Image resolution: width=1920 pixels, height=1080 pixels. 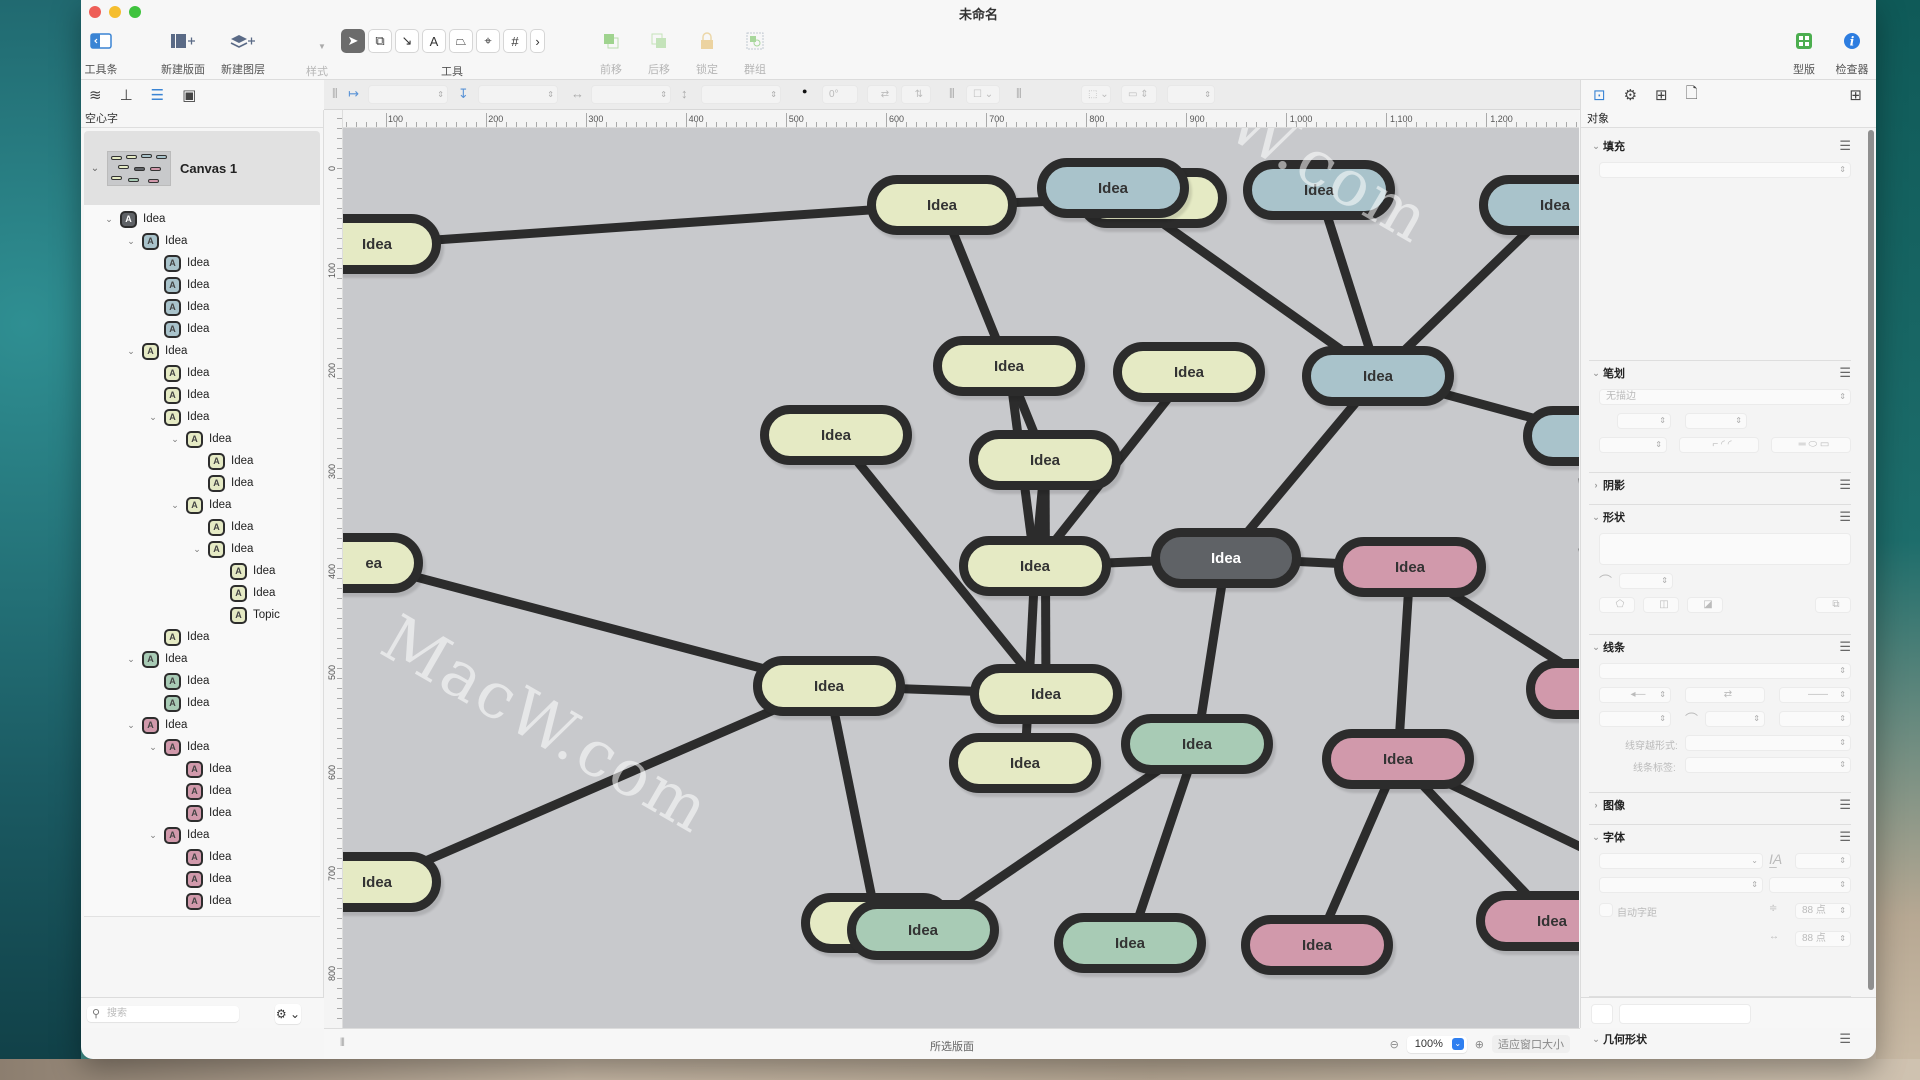 I want to click on object-inspector-icon: ⊡, so click(x=1599, y=95).